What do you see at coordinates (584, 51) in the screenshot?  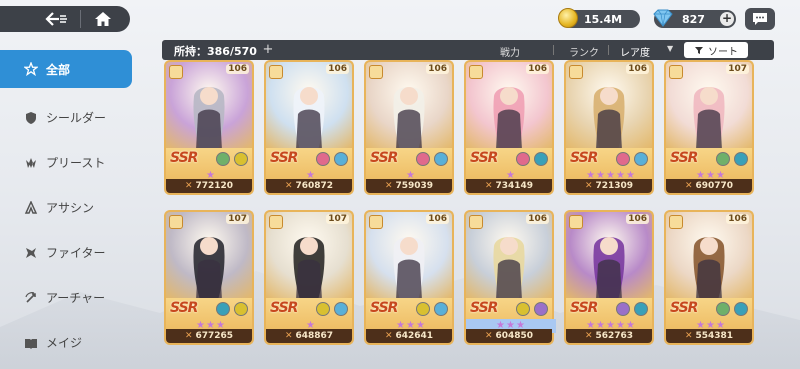 I see `sort-rank-button: ランク` at bounding box center [584, 51].